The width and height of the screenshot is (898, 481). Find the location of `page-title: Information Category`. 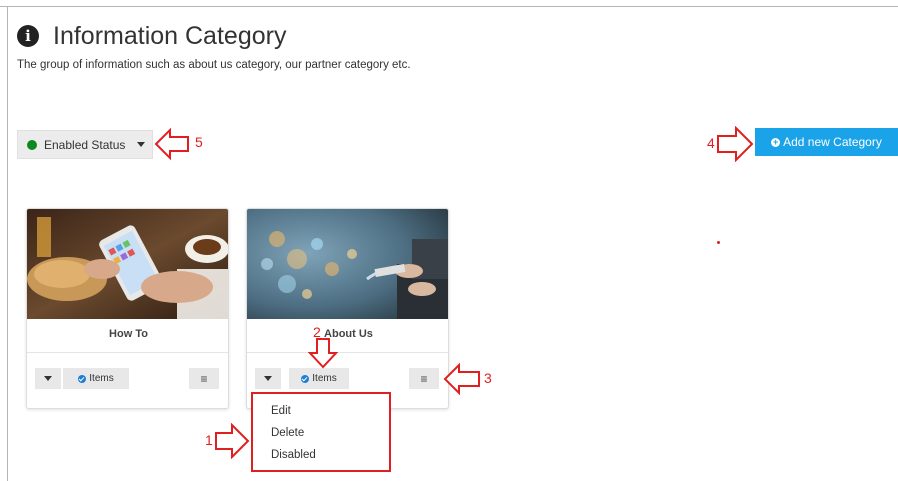

page-title: Information Category is located at coordinates (170, 36).